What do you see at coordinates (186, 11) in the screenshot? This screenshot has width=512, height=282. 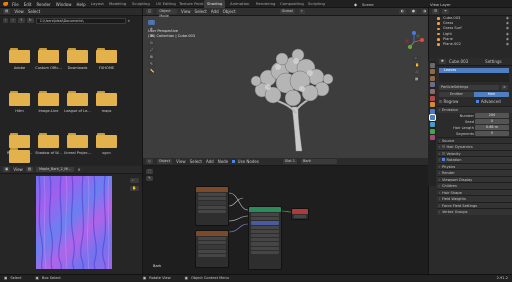 I see `vp-menu-view: View` at bounding box center [186, 11].